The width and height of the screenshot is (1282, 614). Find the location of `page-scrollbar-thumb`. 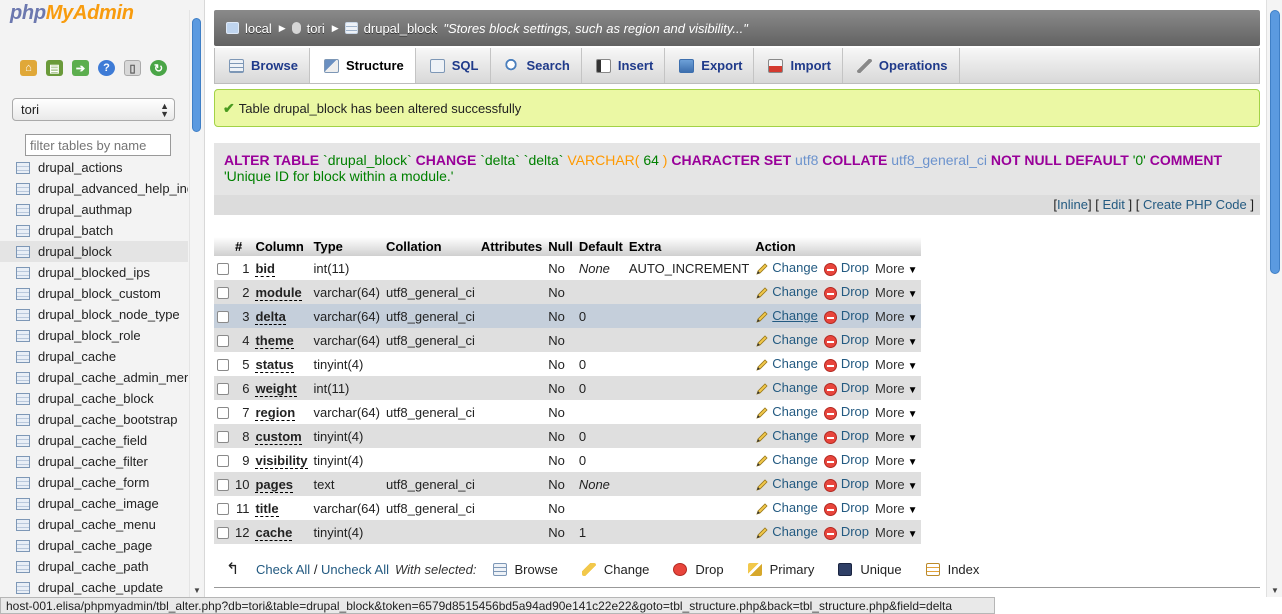

page-scrollbar-thumb is located at coordinates (1275, 142).